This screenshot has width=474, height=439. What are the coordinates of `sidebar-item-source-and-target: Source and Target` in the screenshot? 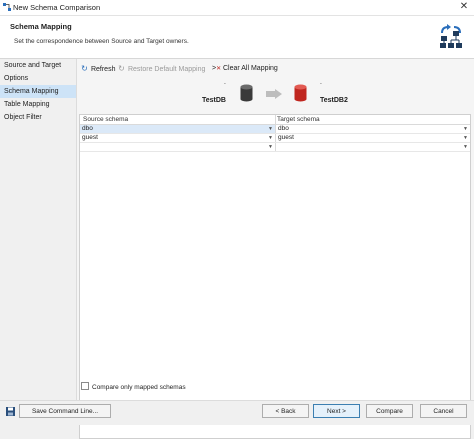 It's located at (38, 65).